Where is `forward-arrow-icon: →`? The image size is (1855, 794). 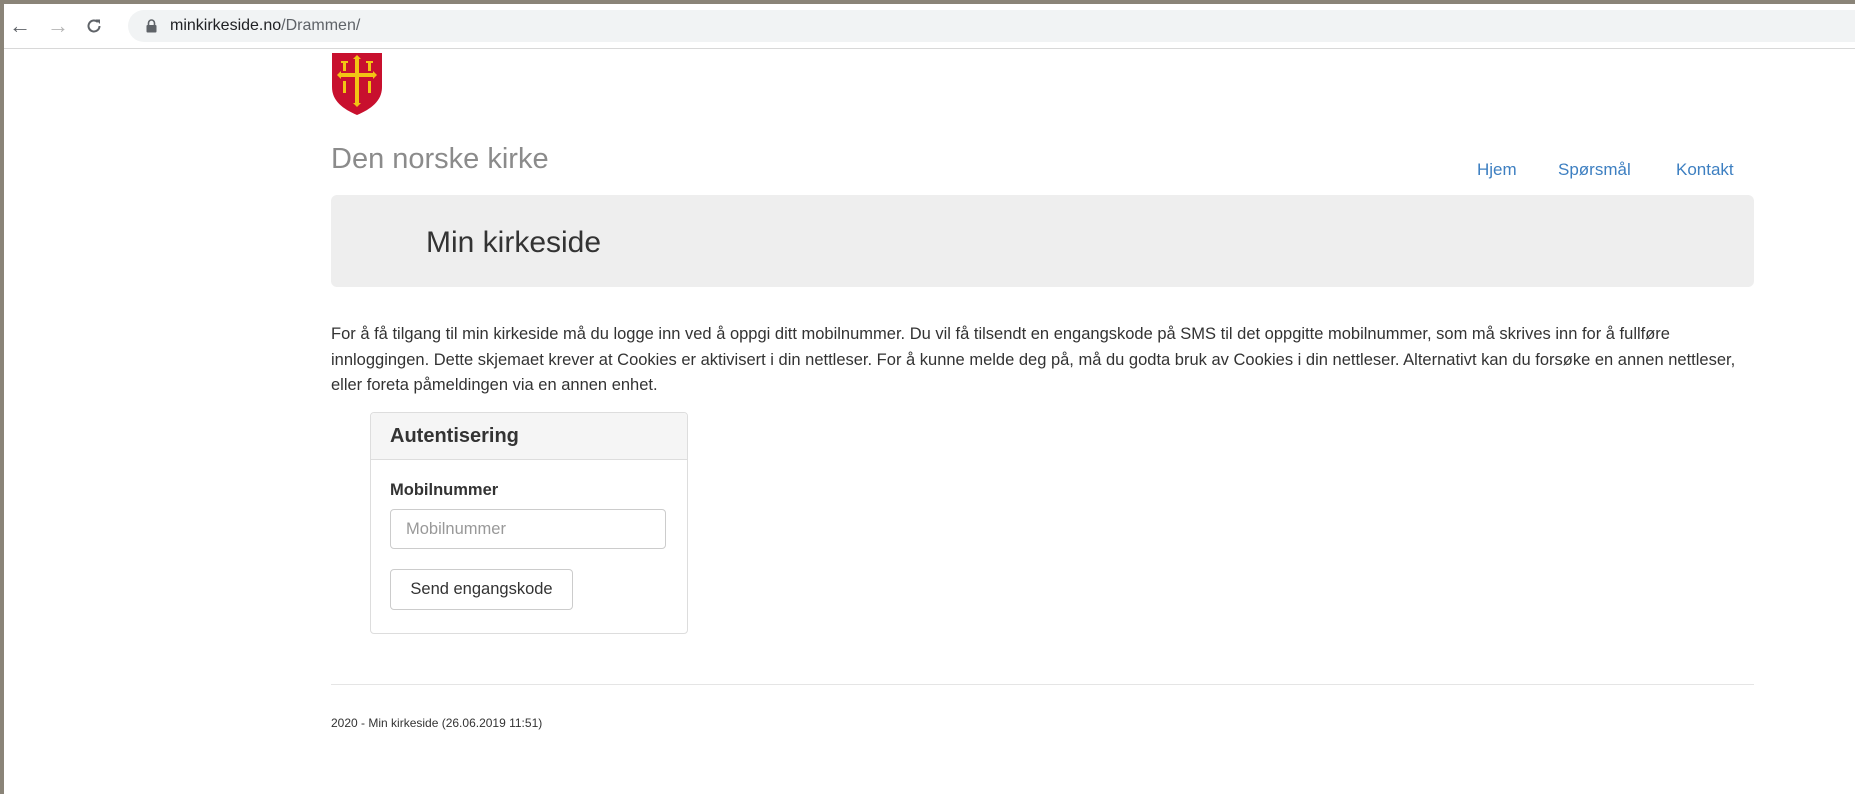 forward-arrow-icon: → is located at coordinates (58, 26).